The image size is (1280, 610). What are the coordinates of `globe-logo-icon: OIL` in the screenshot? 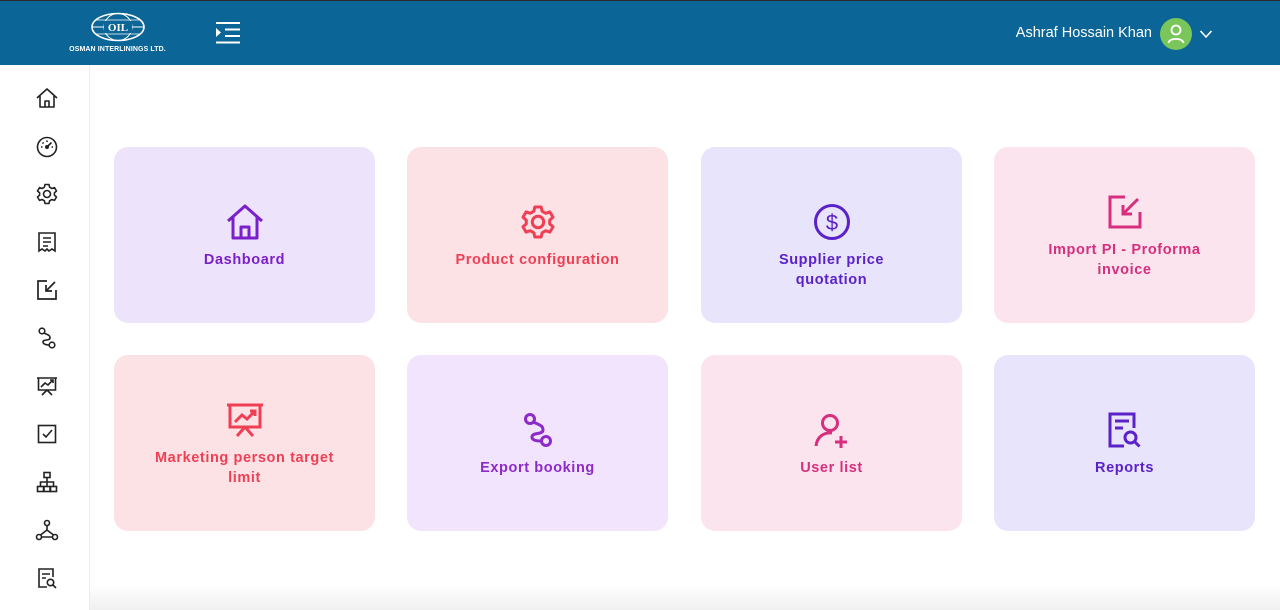 It's located at (118, 27).